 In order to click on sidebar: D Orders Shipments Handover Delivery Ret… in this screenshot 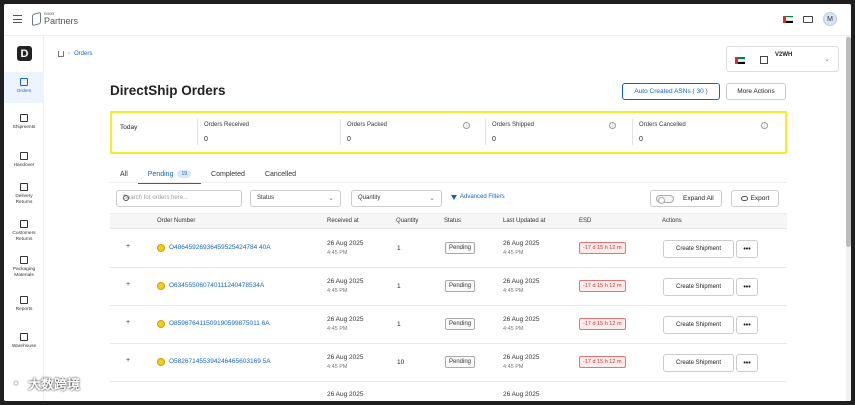, I will do `click(24, 218)`.